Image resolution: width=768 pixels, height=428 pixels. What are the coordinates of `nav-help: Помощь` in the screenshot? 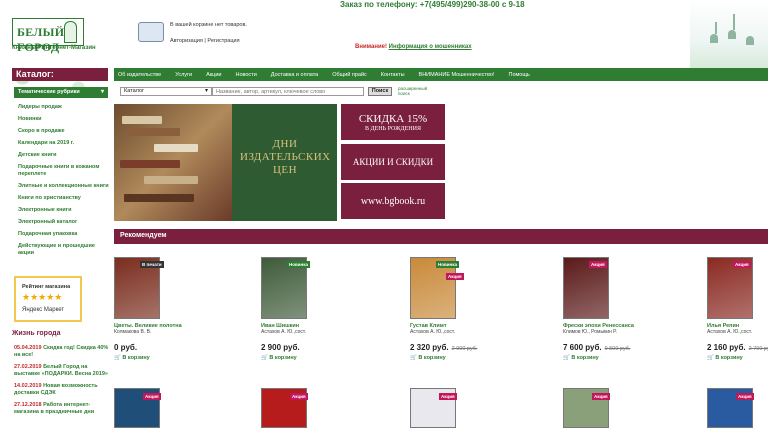 It's located at (518, 75).